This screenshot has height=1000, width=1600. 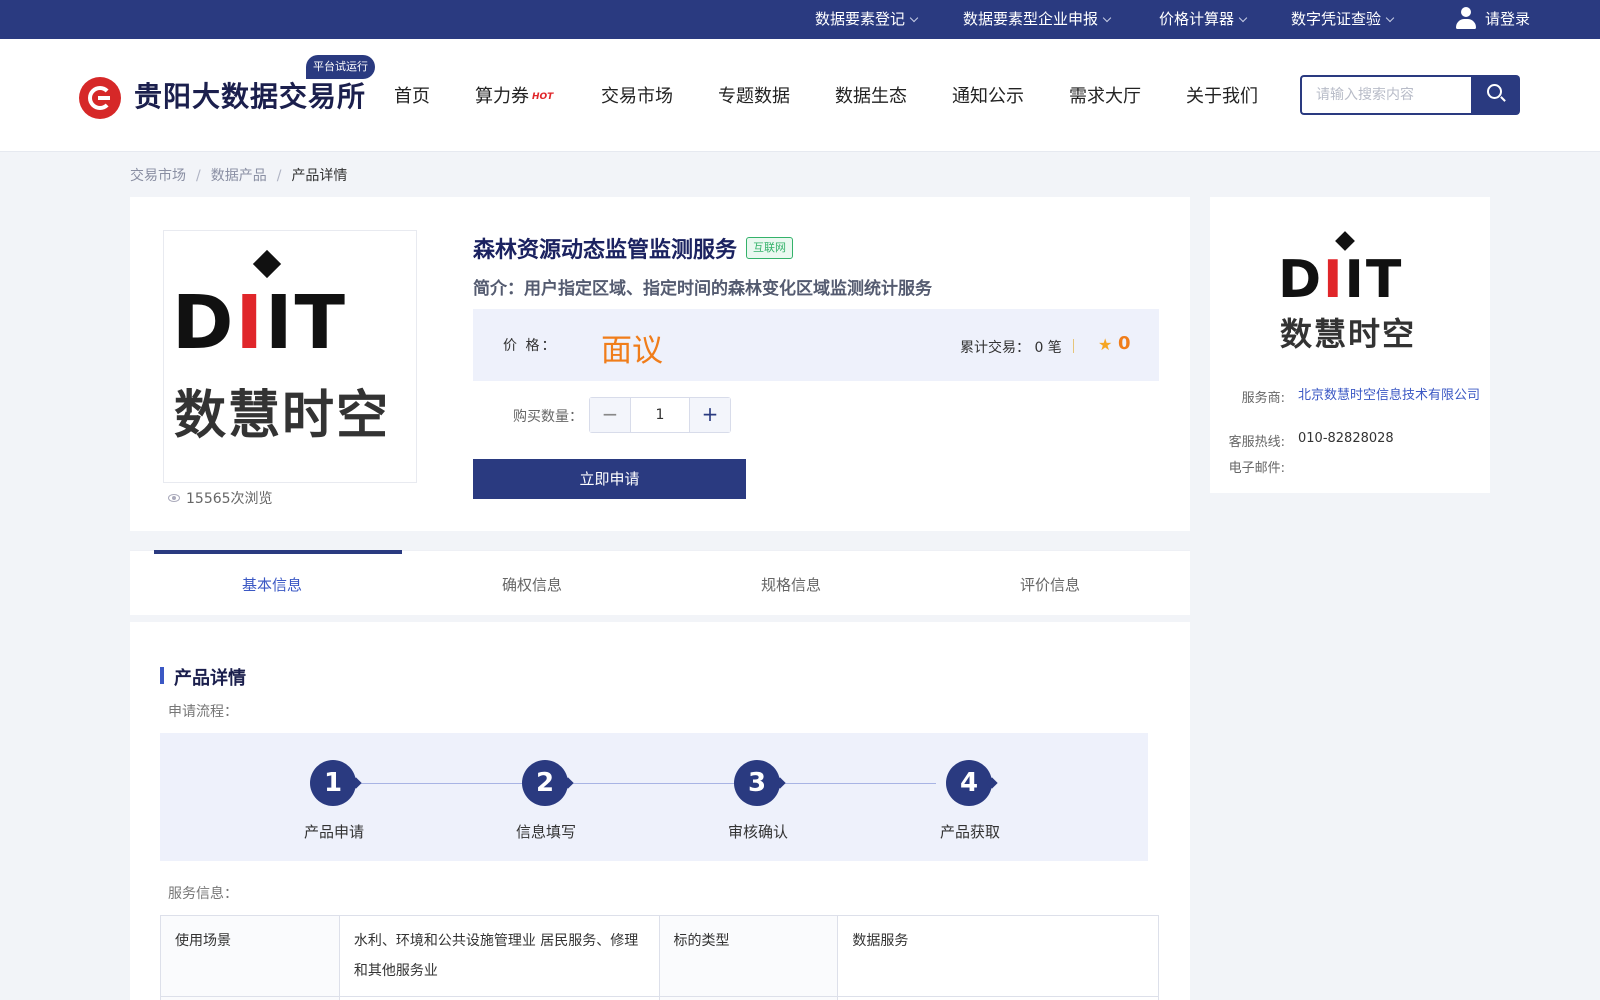 I want to click on search-input, so click(x=1385, y=95).